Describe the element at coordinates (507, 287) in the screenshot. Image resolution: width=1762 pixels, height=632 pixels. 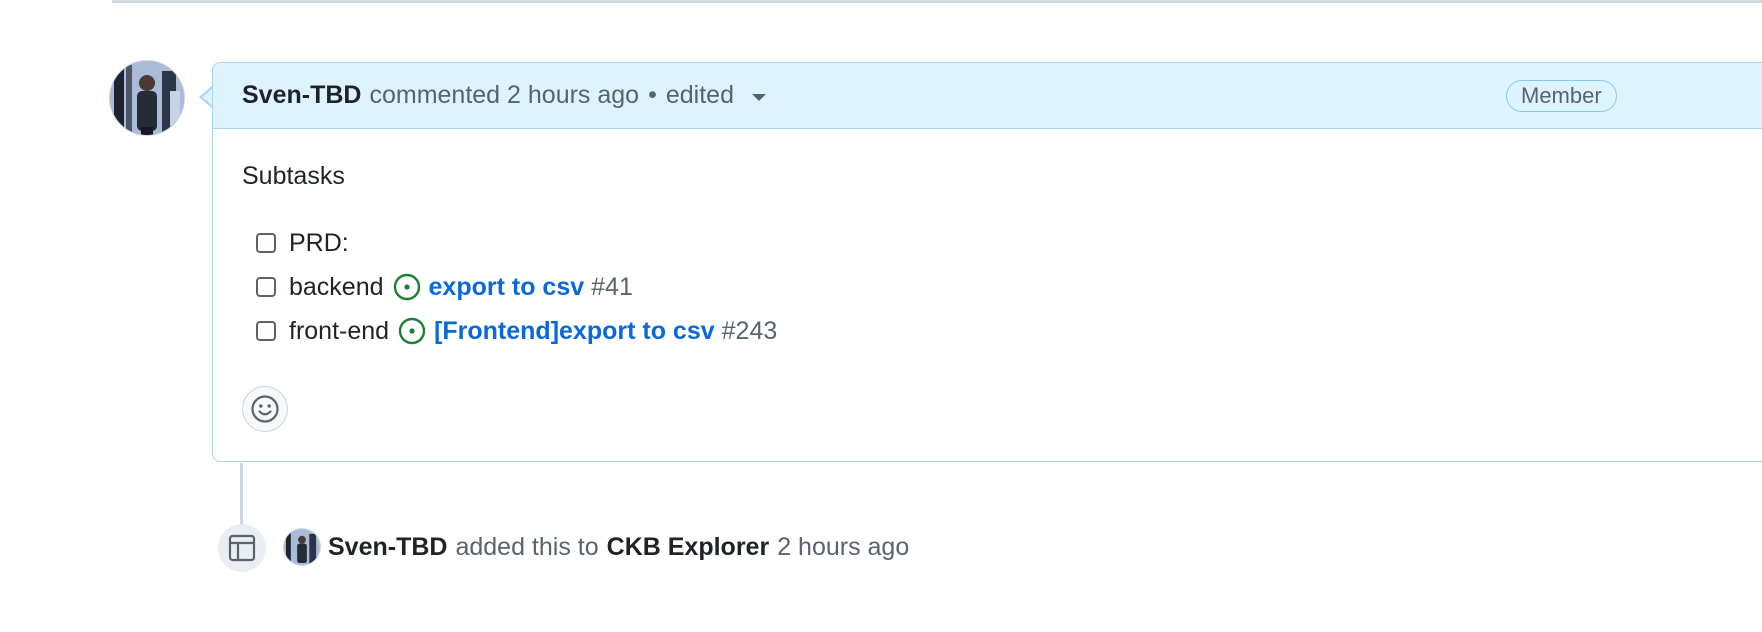
I see `issue-link: export to csv` at that location.